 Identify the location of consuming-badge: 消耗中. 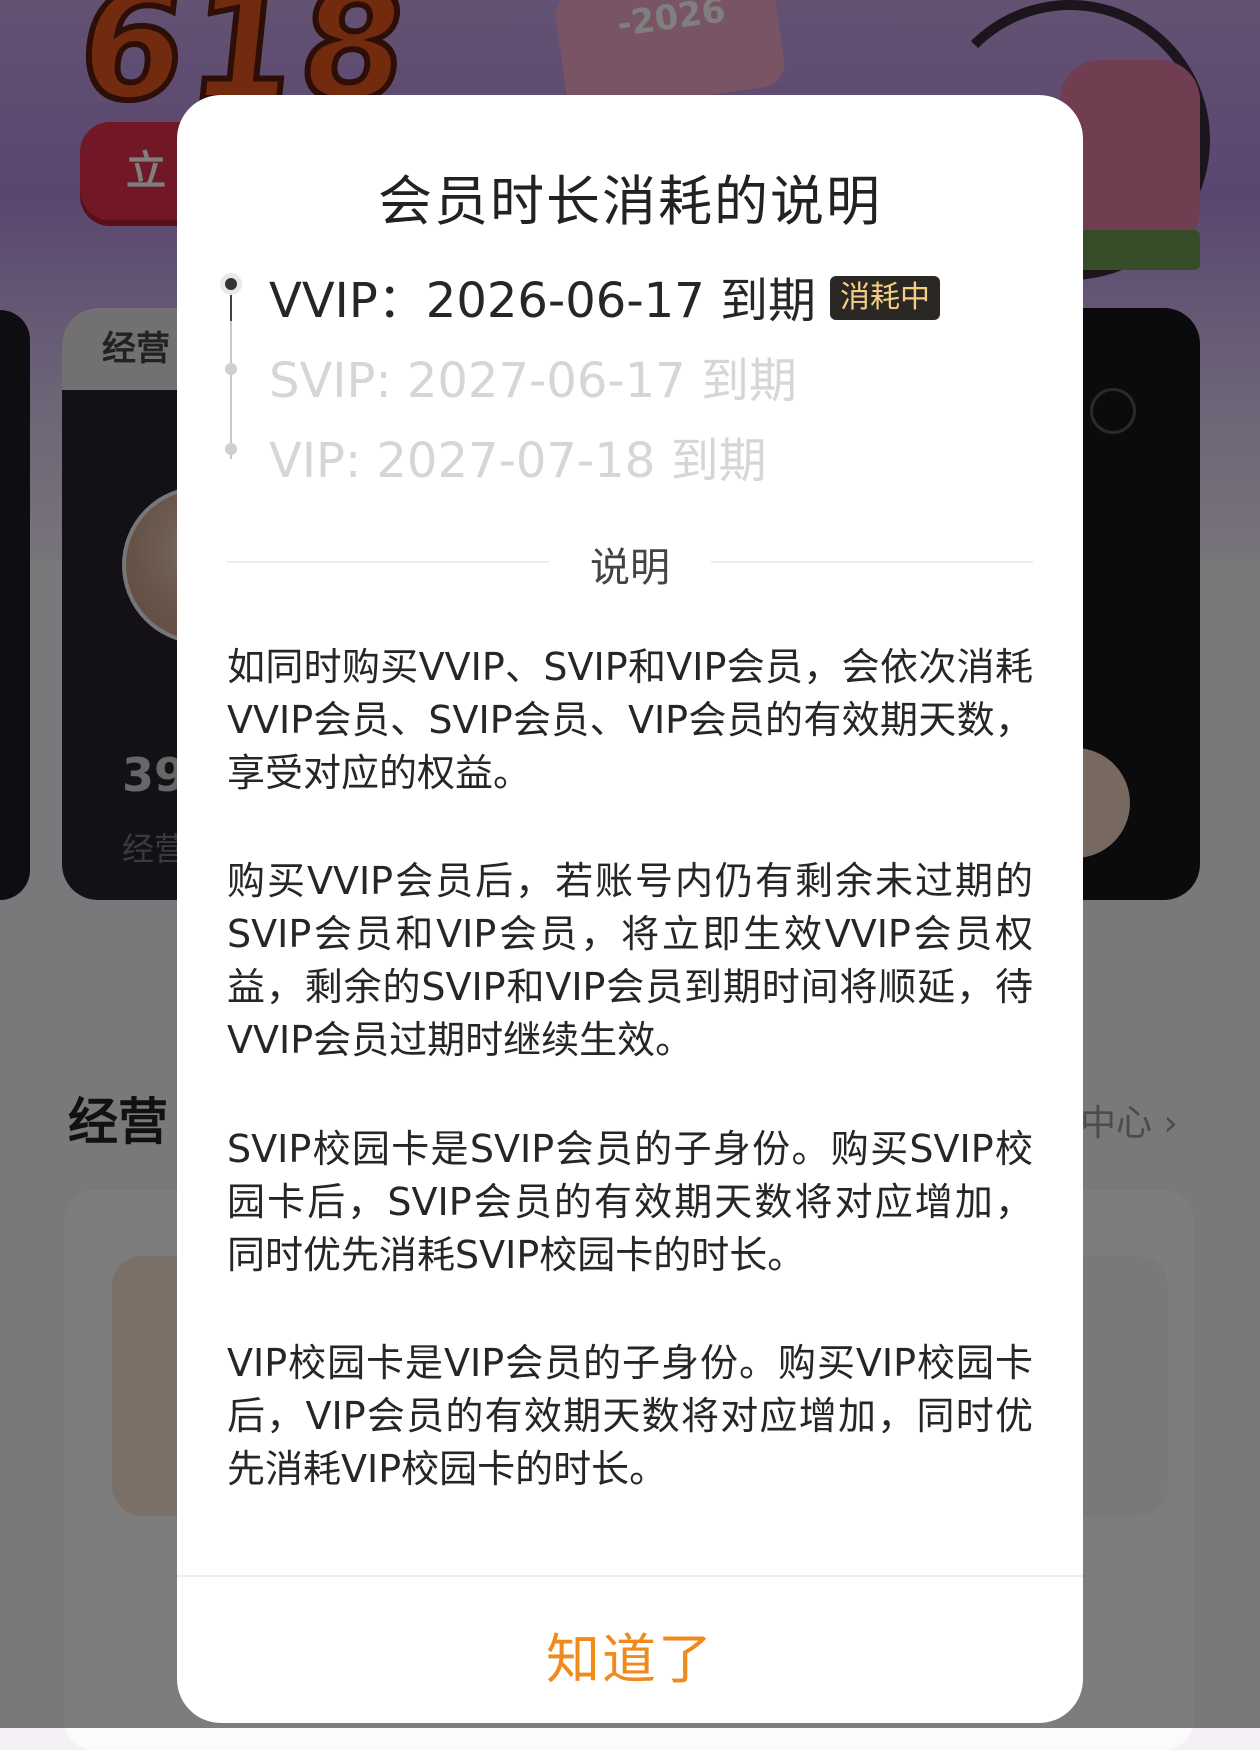
(885, 298).